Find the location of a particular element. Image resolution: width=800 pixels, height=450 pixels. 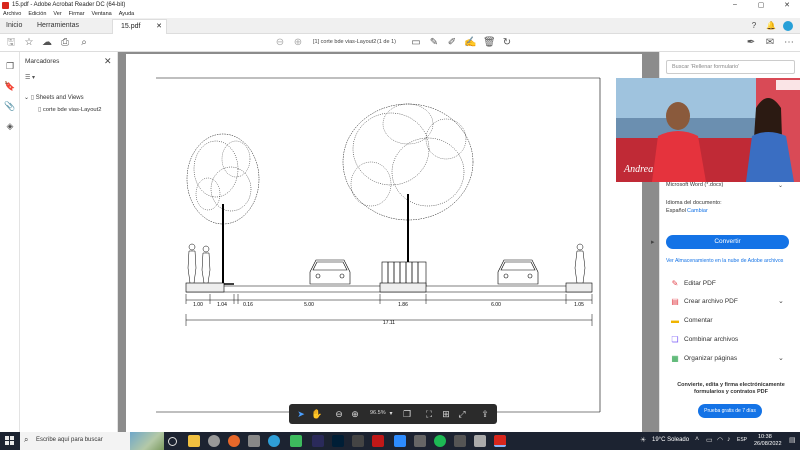

taskbar-search-input: ⌕ Escribe aquí para buscar is located at coordinates (75, 441).